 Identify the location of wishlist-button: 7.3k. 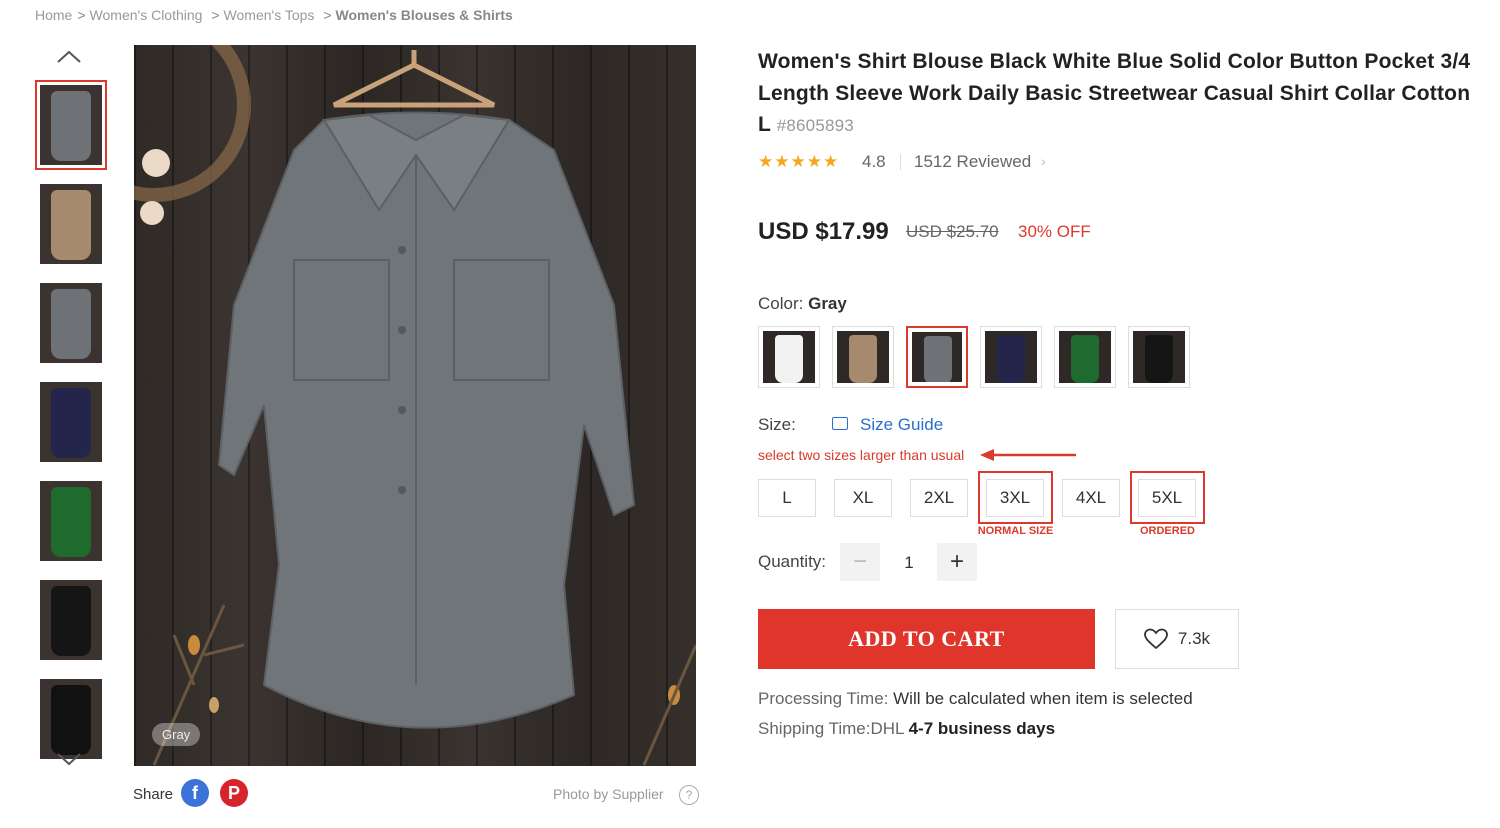
(1177, 639).